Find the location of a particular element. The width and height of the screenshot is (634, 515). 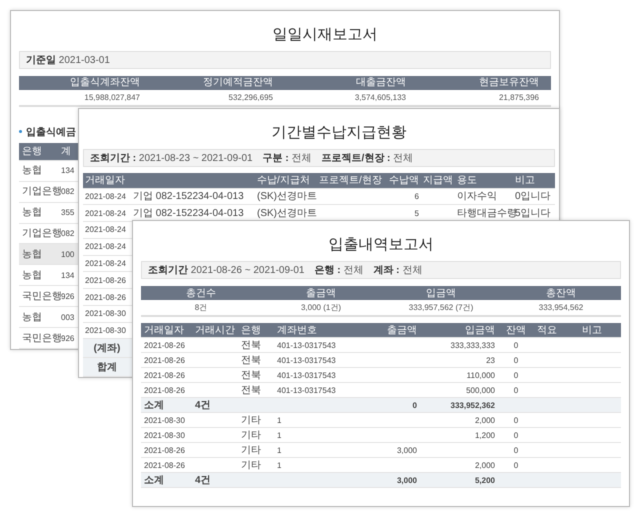

report-title: 기간별수납지급현황 is located at coordinates (339, 133).